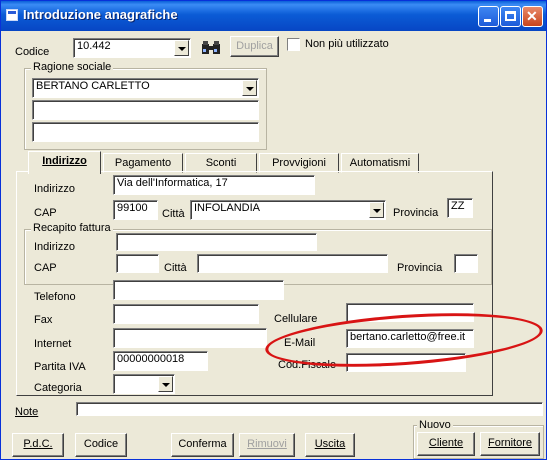 The image size is (547, 460). What do you see at coordinates (410, 338) in the screenshot?
I see `email-input: bertano.carletto@free.it` at bounding box center [410, 338].